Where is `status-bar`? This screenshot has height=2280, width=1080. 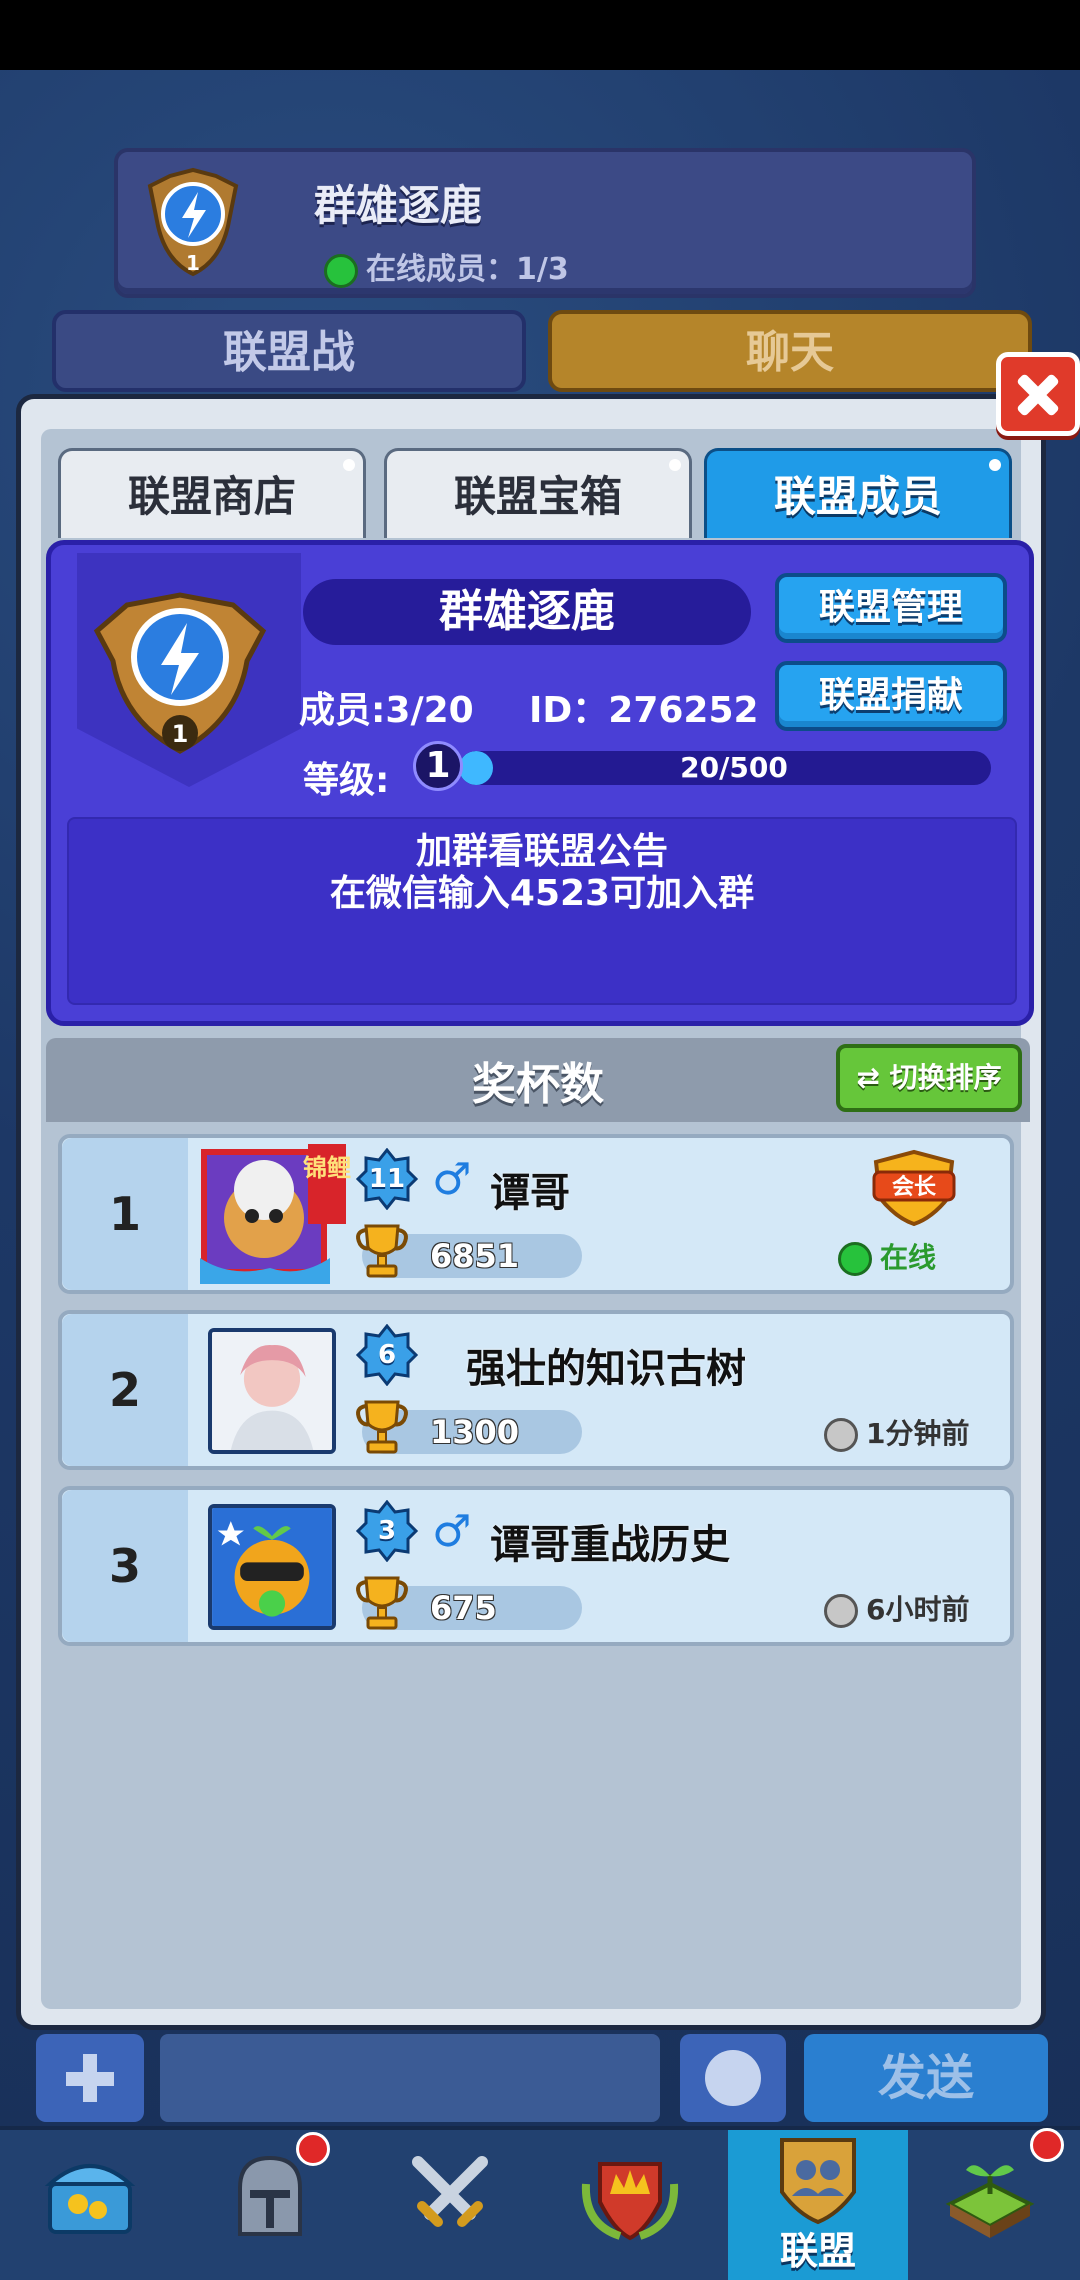
status-bar is located at coordinates (540, 35).